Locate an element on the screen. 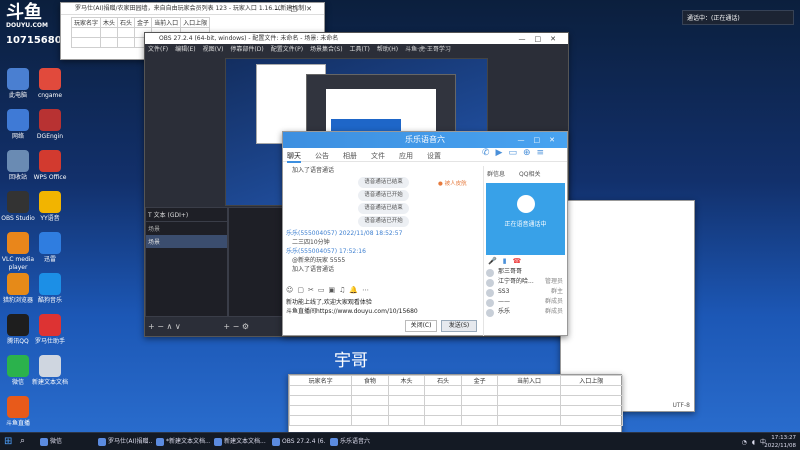  down-icon: ∨ is located at coordinates (178, 326).